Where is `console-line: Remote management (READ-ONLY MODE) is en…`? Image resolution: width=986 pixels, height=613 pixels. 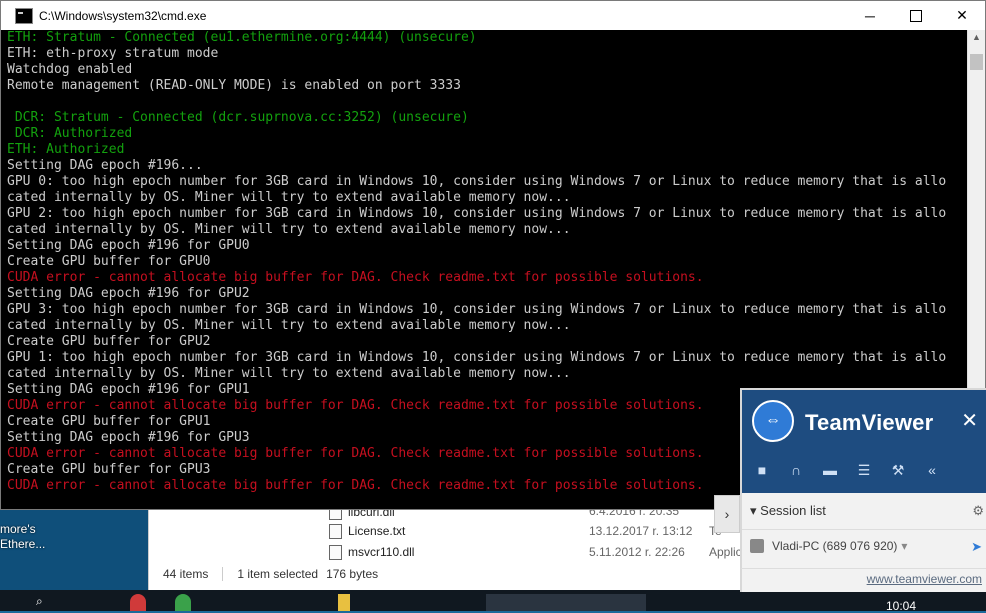
console-line: Remote management (READ-ONLY MODE) is en… is located at coordinates (234, 85).